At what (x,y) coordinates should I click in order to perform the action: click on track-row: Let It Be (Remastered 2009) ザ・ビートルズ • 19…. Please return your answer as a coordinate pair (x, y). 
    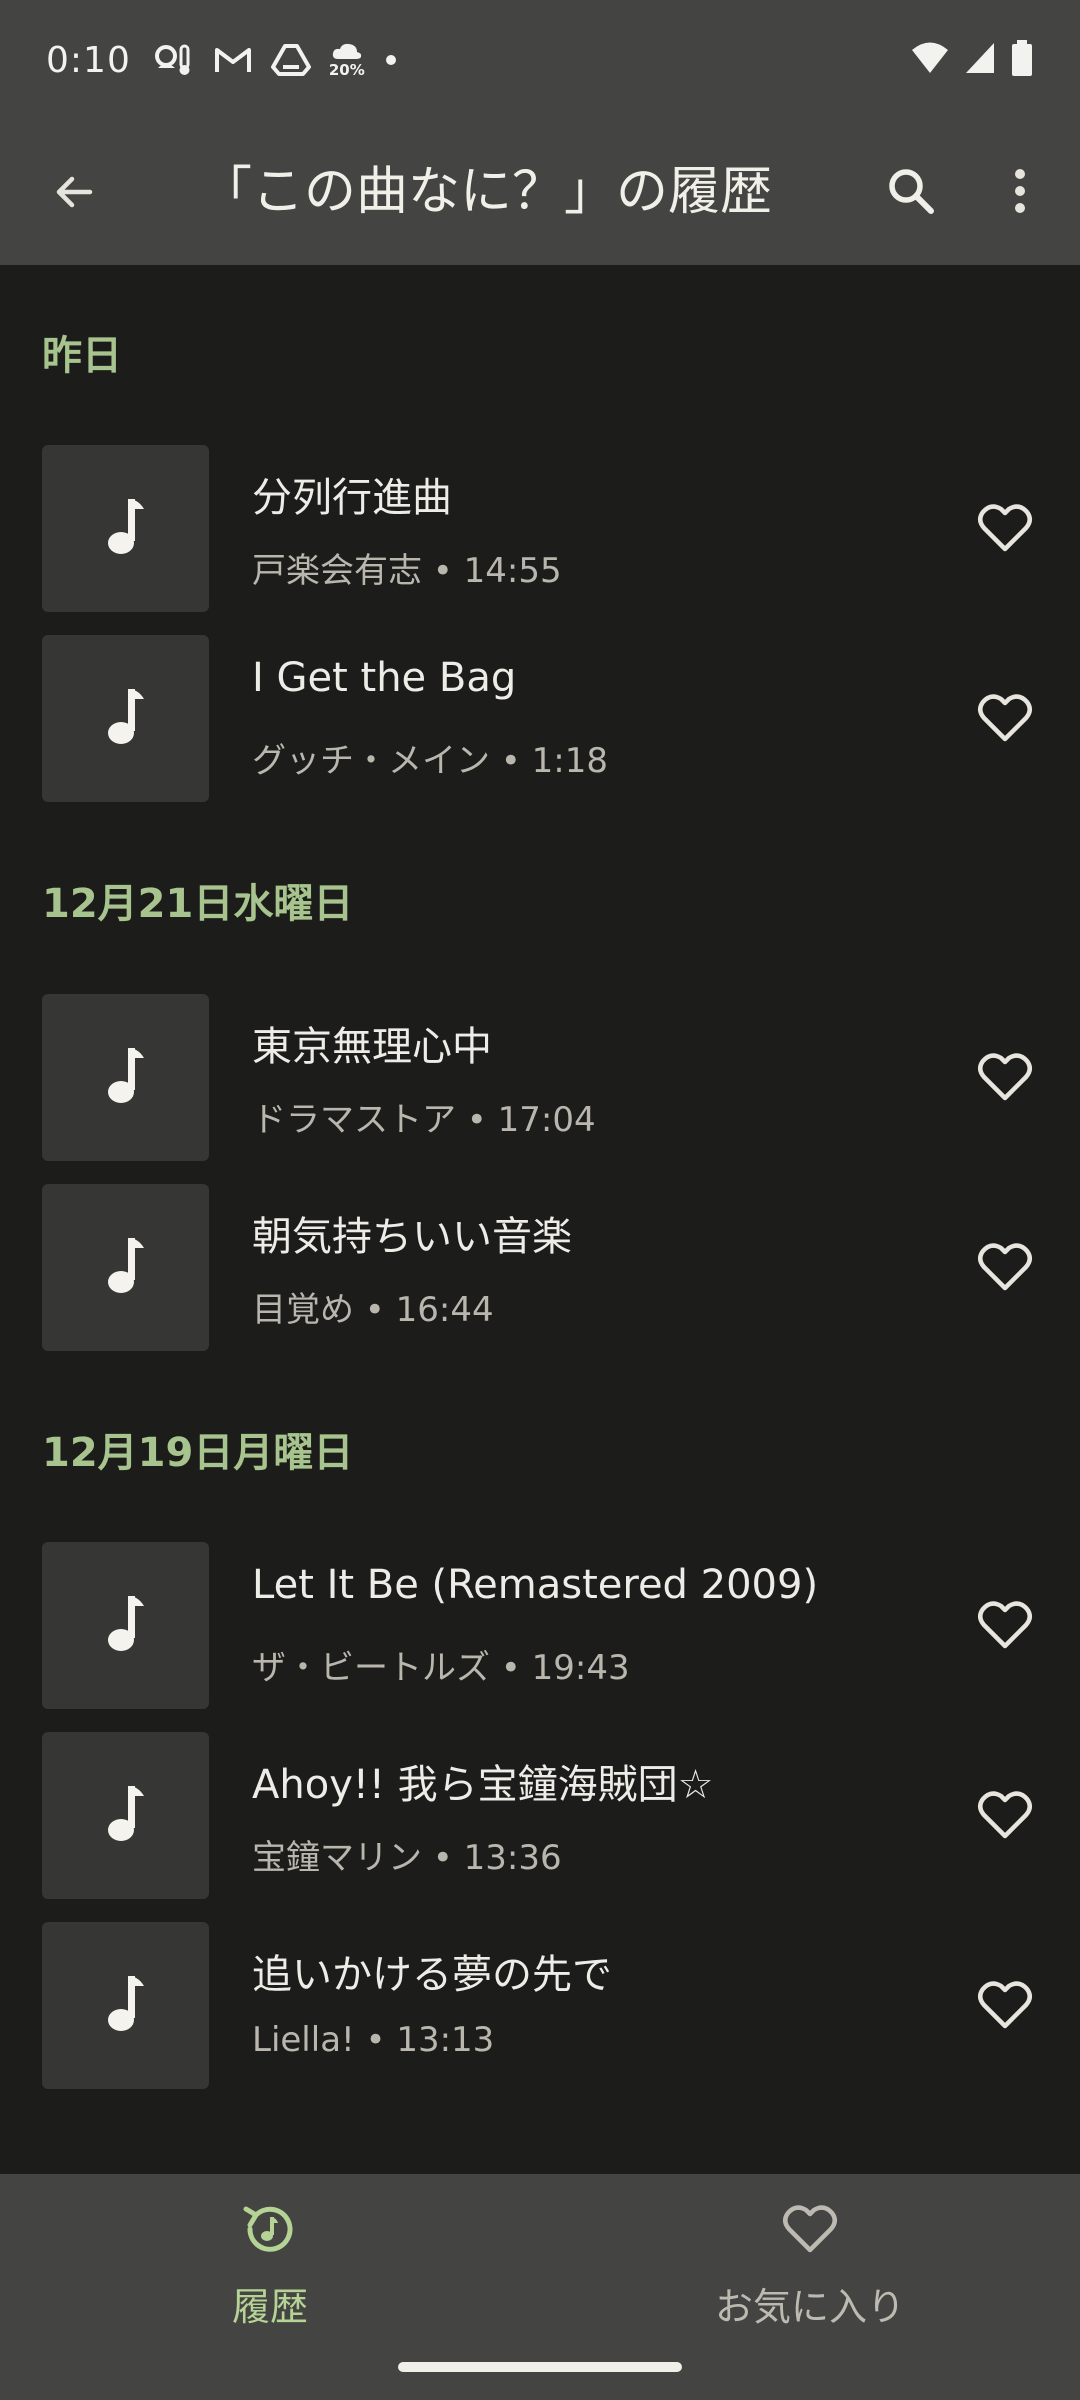
    Looking at the image, I should click on (540, 1627).